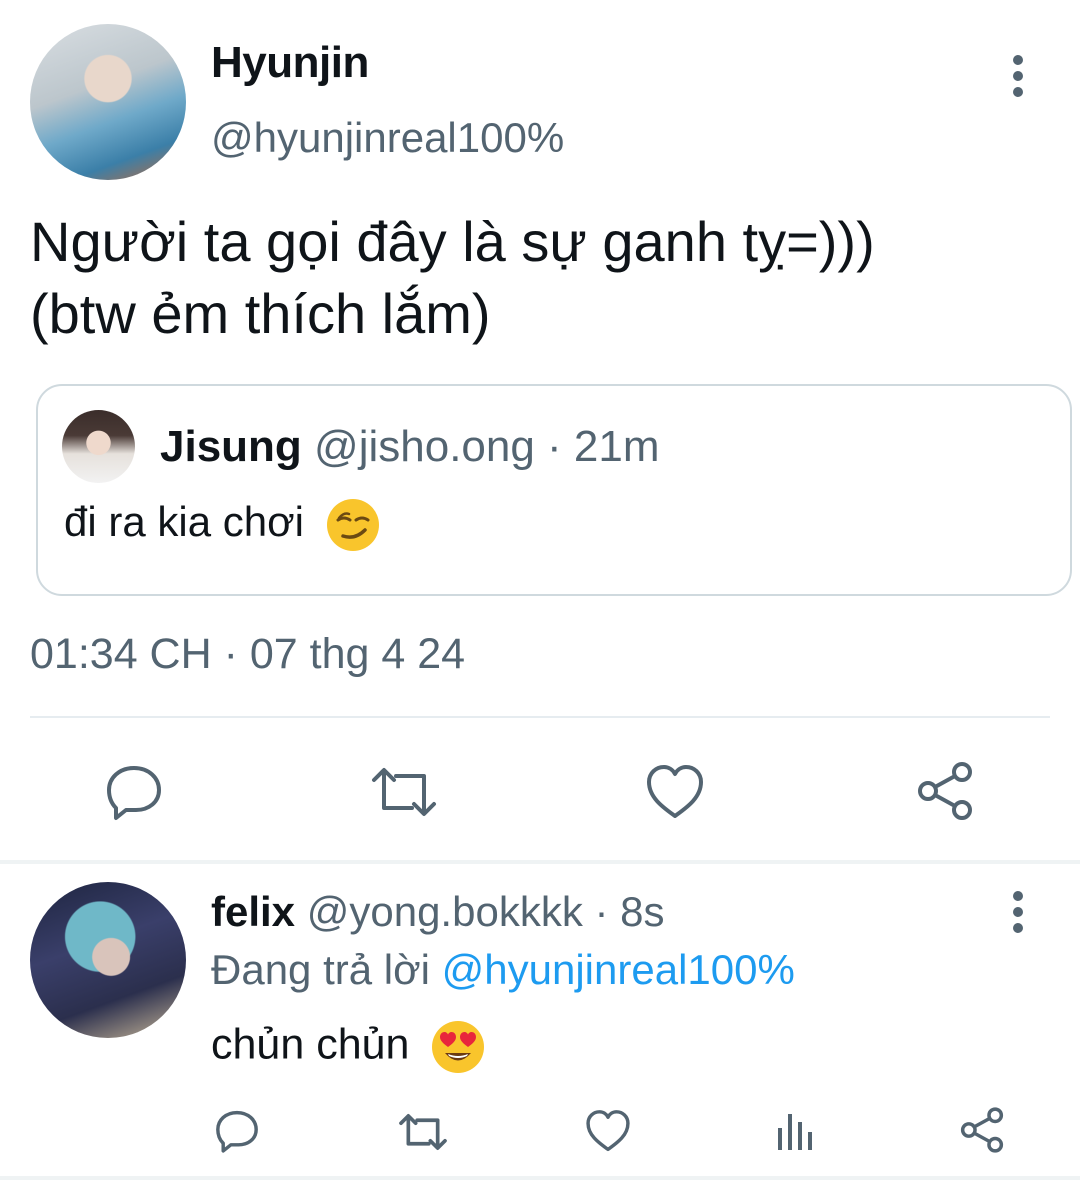  Describe the element at coordinates (352, 525) in the screenshot. I see `smirking-face-emoji-icon` at that location.